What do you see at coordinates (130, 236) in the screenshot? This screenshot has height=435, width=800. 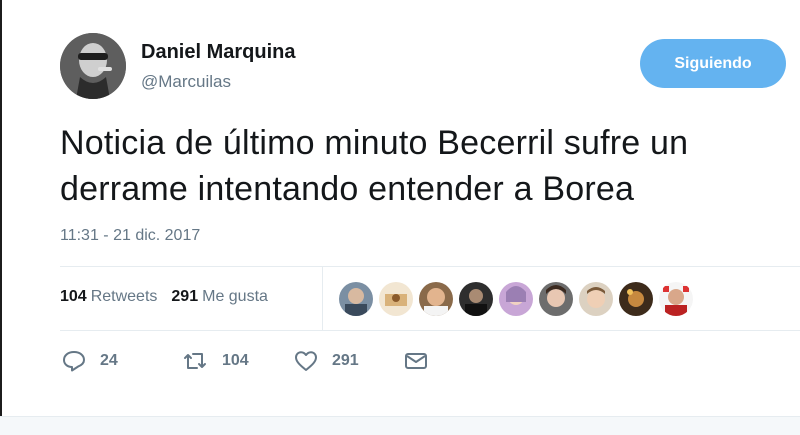 I see `tweet-timestamp: 11:31 - 21 dic. 2017` at bounding box center [130, 236].